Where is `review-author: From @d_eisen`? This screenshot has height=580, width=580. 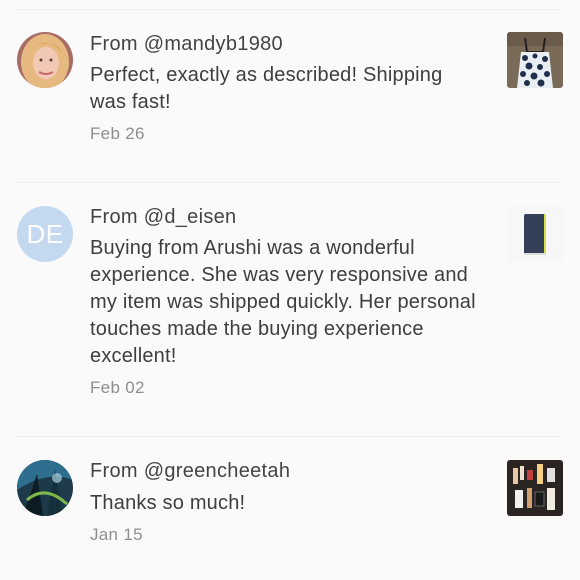 review-author: From @d_eisen is located at coordinates (163, 217).